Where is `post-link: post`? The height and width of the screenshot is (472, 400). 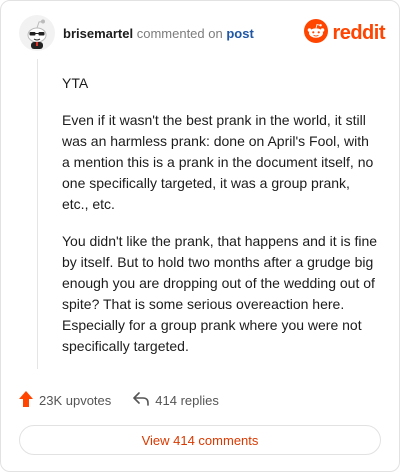 post-link: post is located at coordinates (239, 33).